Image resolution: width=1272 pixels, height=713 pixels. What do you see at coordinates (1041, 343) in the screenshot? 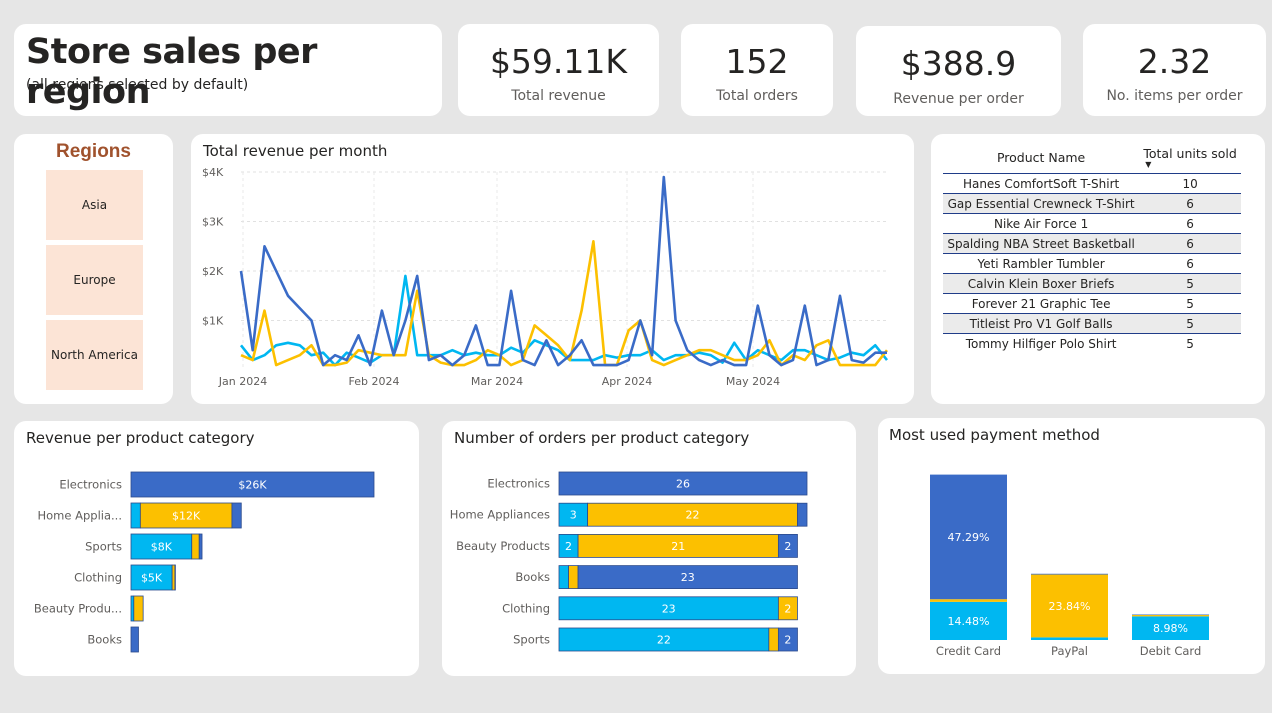
I see `product-name-cell: Tommy Hilfiger Polo Shirt` at bounding box center [1041, 343].